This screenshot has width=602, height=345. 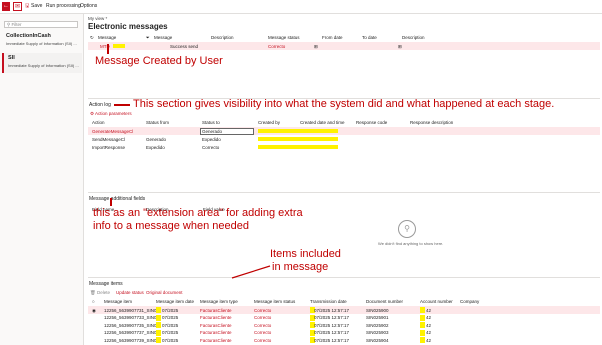 What do you see at coordinates (400, 46) in the screenshot?
I see `to-date-icon: ⊞` at bounding box center [400, 46].